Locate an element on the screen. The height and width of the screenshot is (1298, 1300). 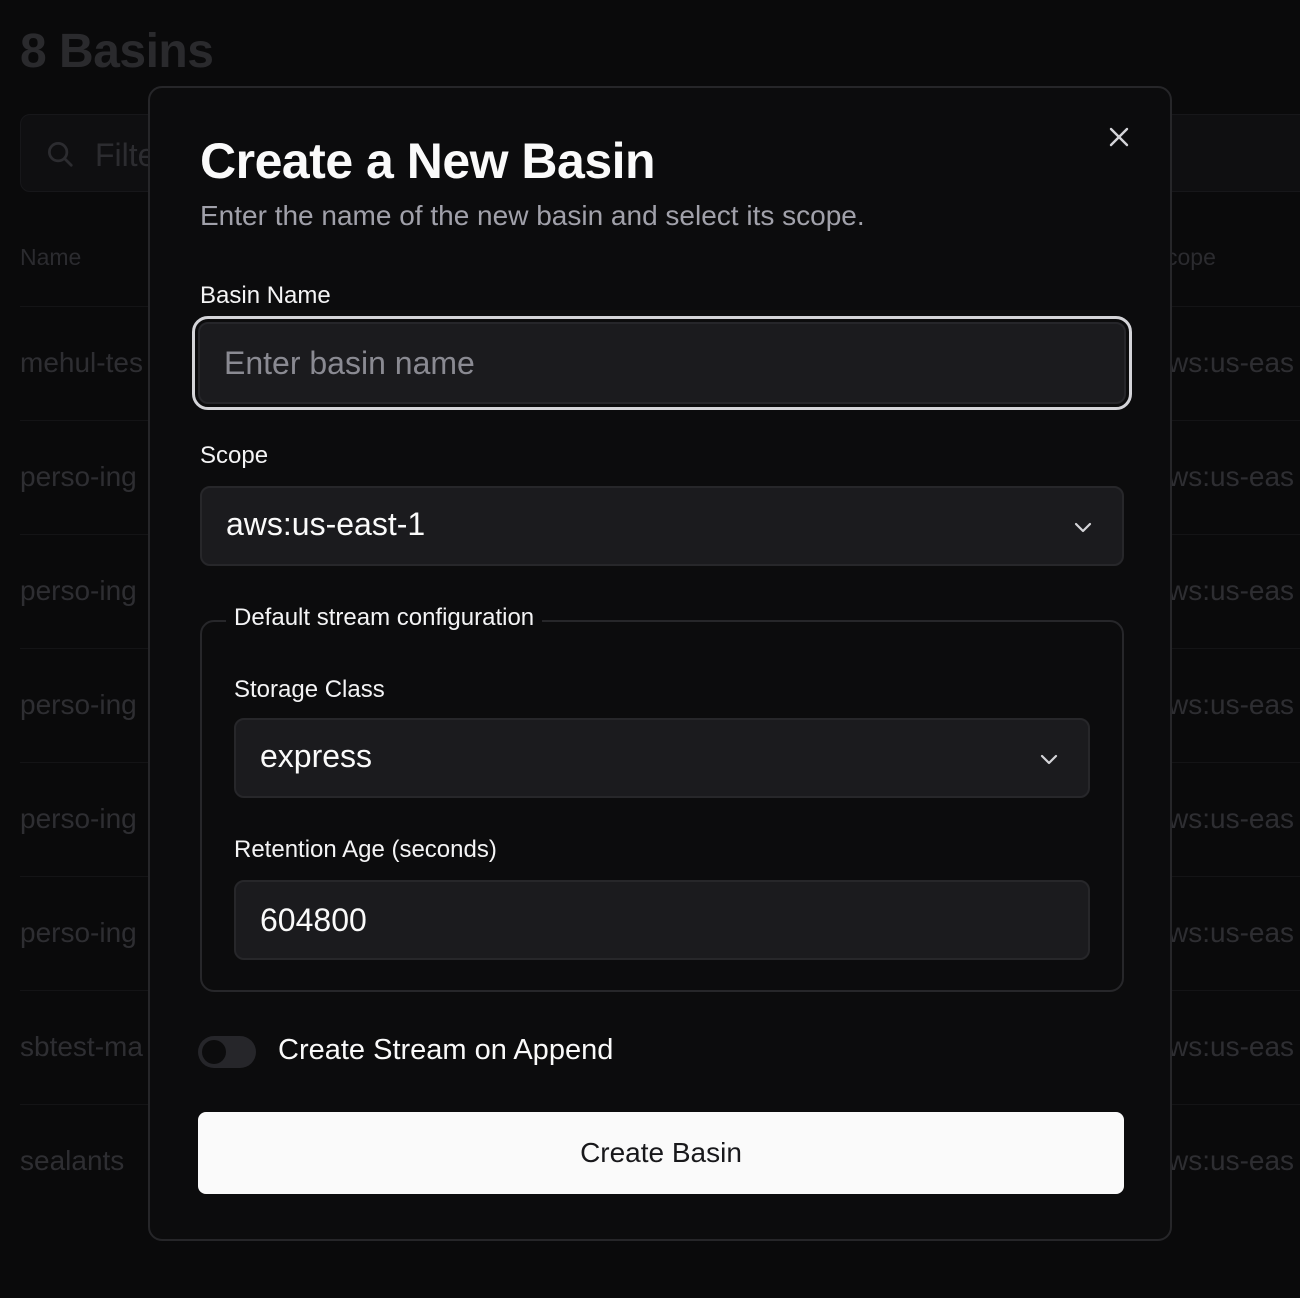
scope-select: aws:us-east-1 is located at coordinates (662, 526).